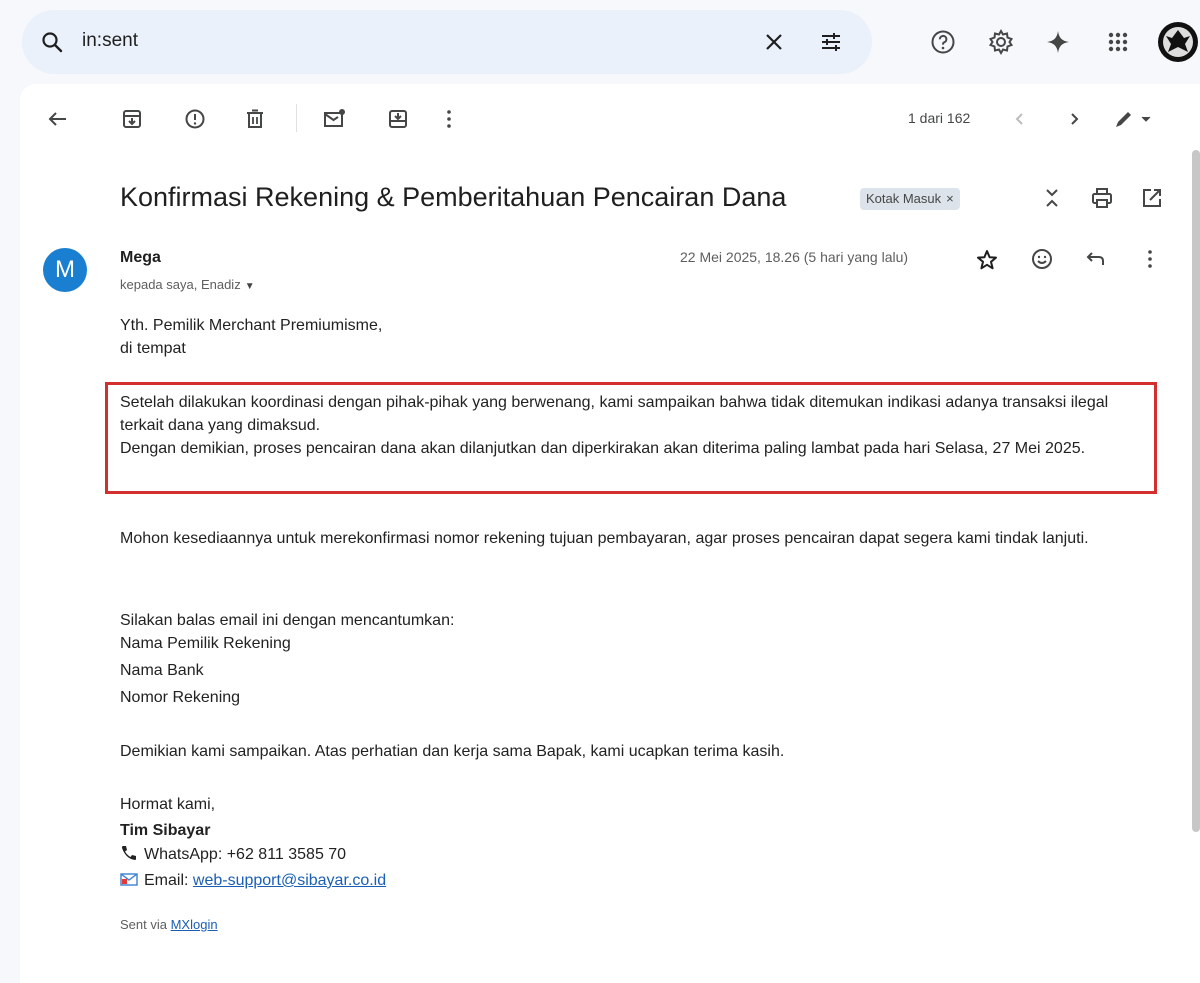 The height and width of the screenshot is (983, 1200). I want to click on close-icon, so click(774, 42).